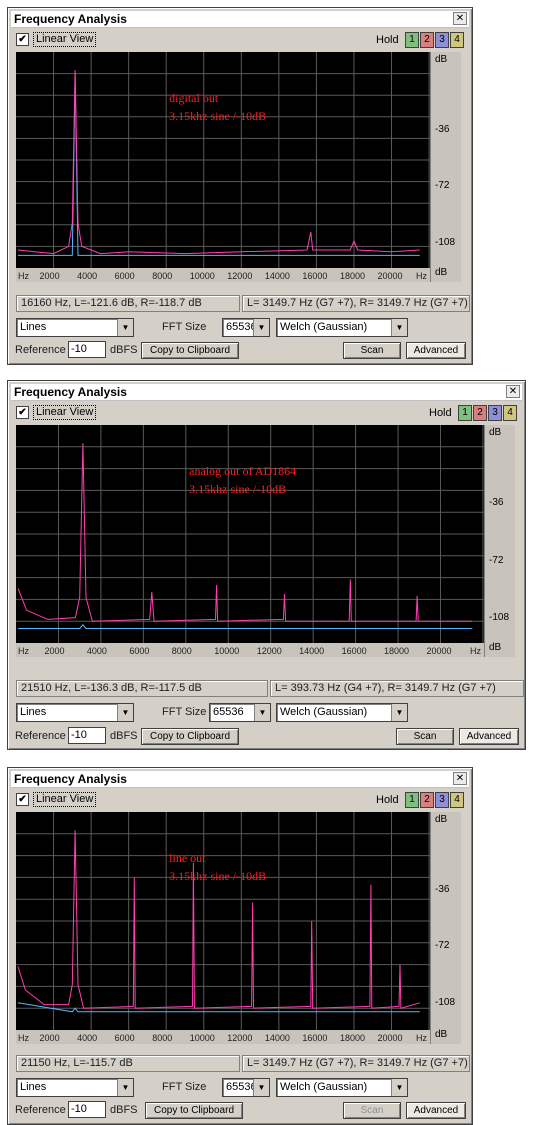  What do you see at coordinates (128, 303) in the screenshot?
I see `cursor-readout: 16160 Hz, L=-121.6 dB, R=-118.7 dB` at bounding box center [128, 303].